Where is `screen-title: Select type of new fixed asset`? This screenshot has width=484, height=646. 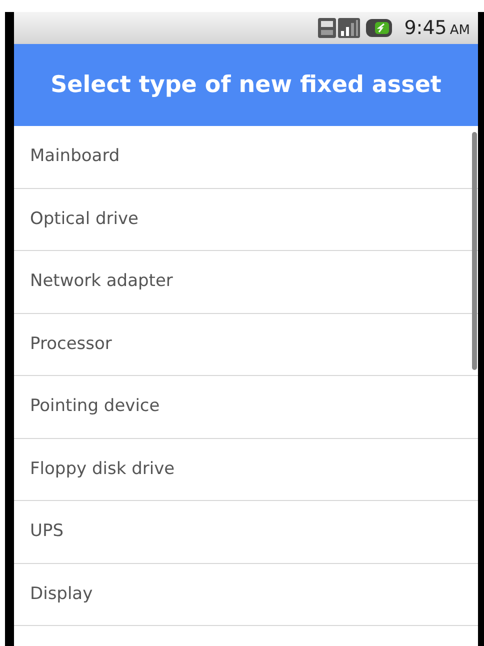 screen-title: Select type of new fixed asset is located at coordinates (246, 85).